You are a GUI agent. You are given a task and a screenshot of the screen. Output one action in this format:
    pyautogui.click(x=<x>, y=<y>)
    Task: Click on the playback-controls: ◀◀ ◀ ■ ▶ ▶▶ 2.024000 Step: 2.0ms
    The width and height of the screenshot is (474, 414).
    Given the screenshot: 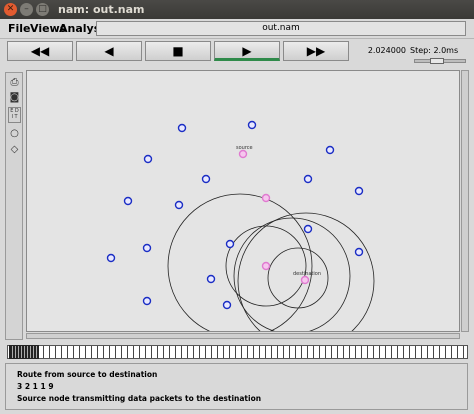 What is the action you would take?
    pyautogui.click(x=237, y=52)
    